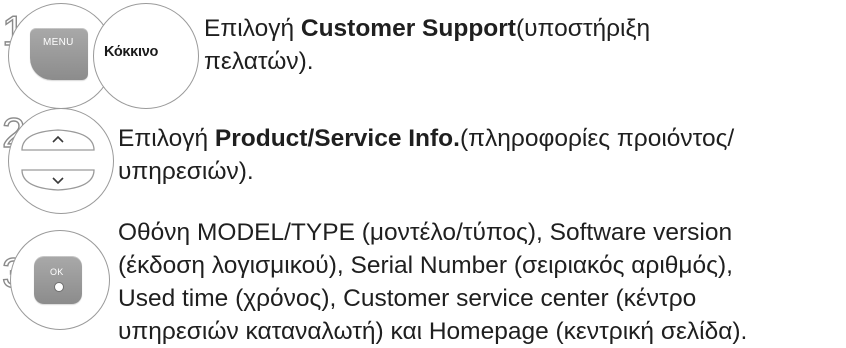 Image resolution: width=846 pixels, height=348 pixels. Describe the element at coordinates (58, 180) in the screenshot. I see `down-key-icon` at that location.